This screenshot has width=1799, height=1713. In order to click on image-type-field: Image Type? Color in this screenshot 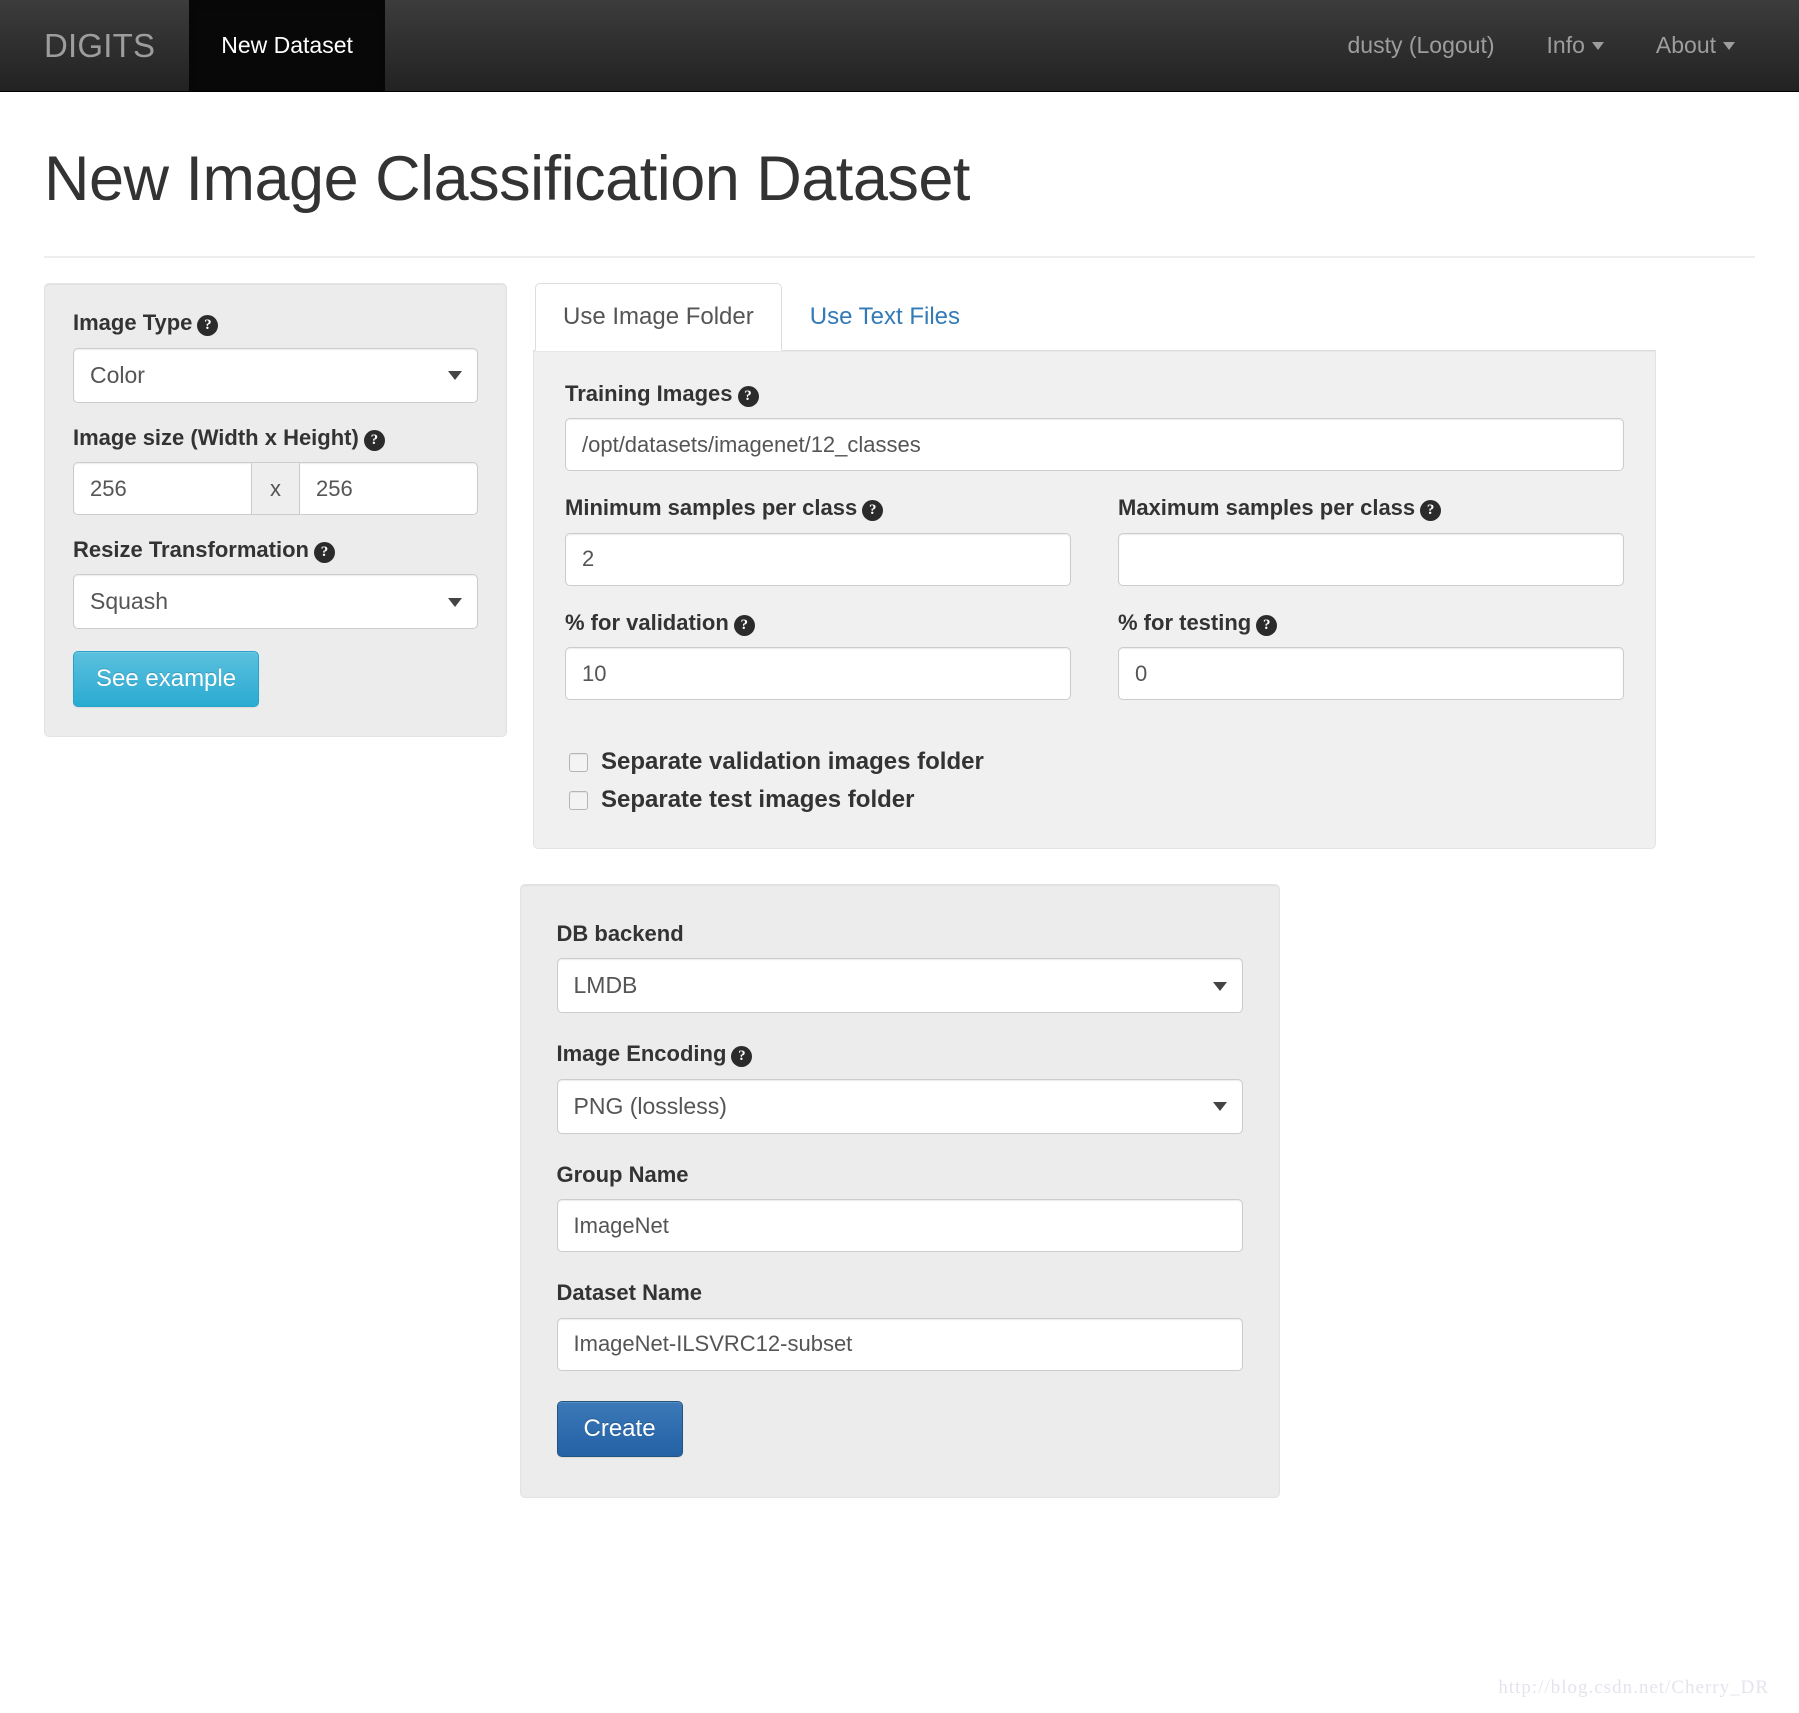, I will do `click(275, 356)`.